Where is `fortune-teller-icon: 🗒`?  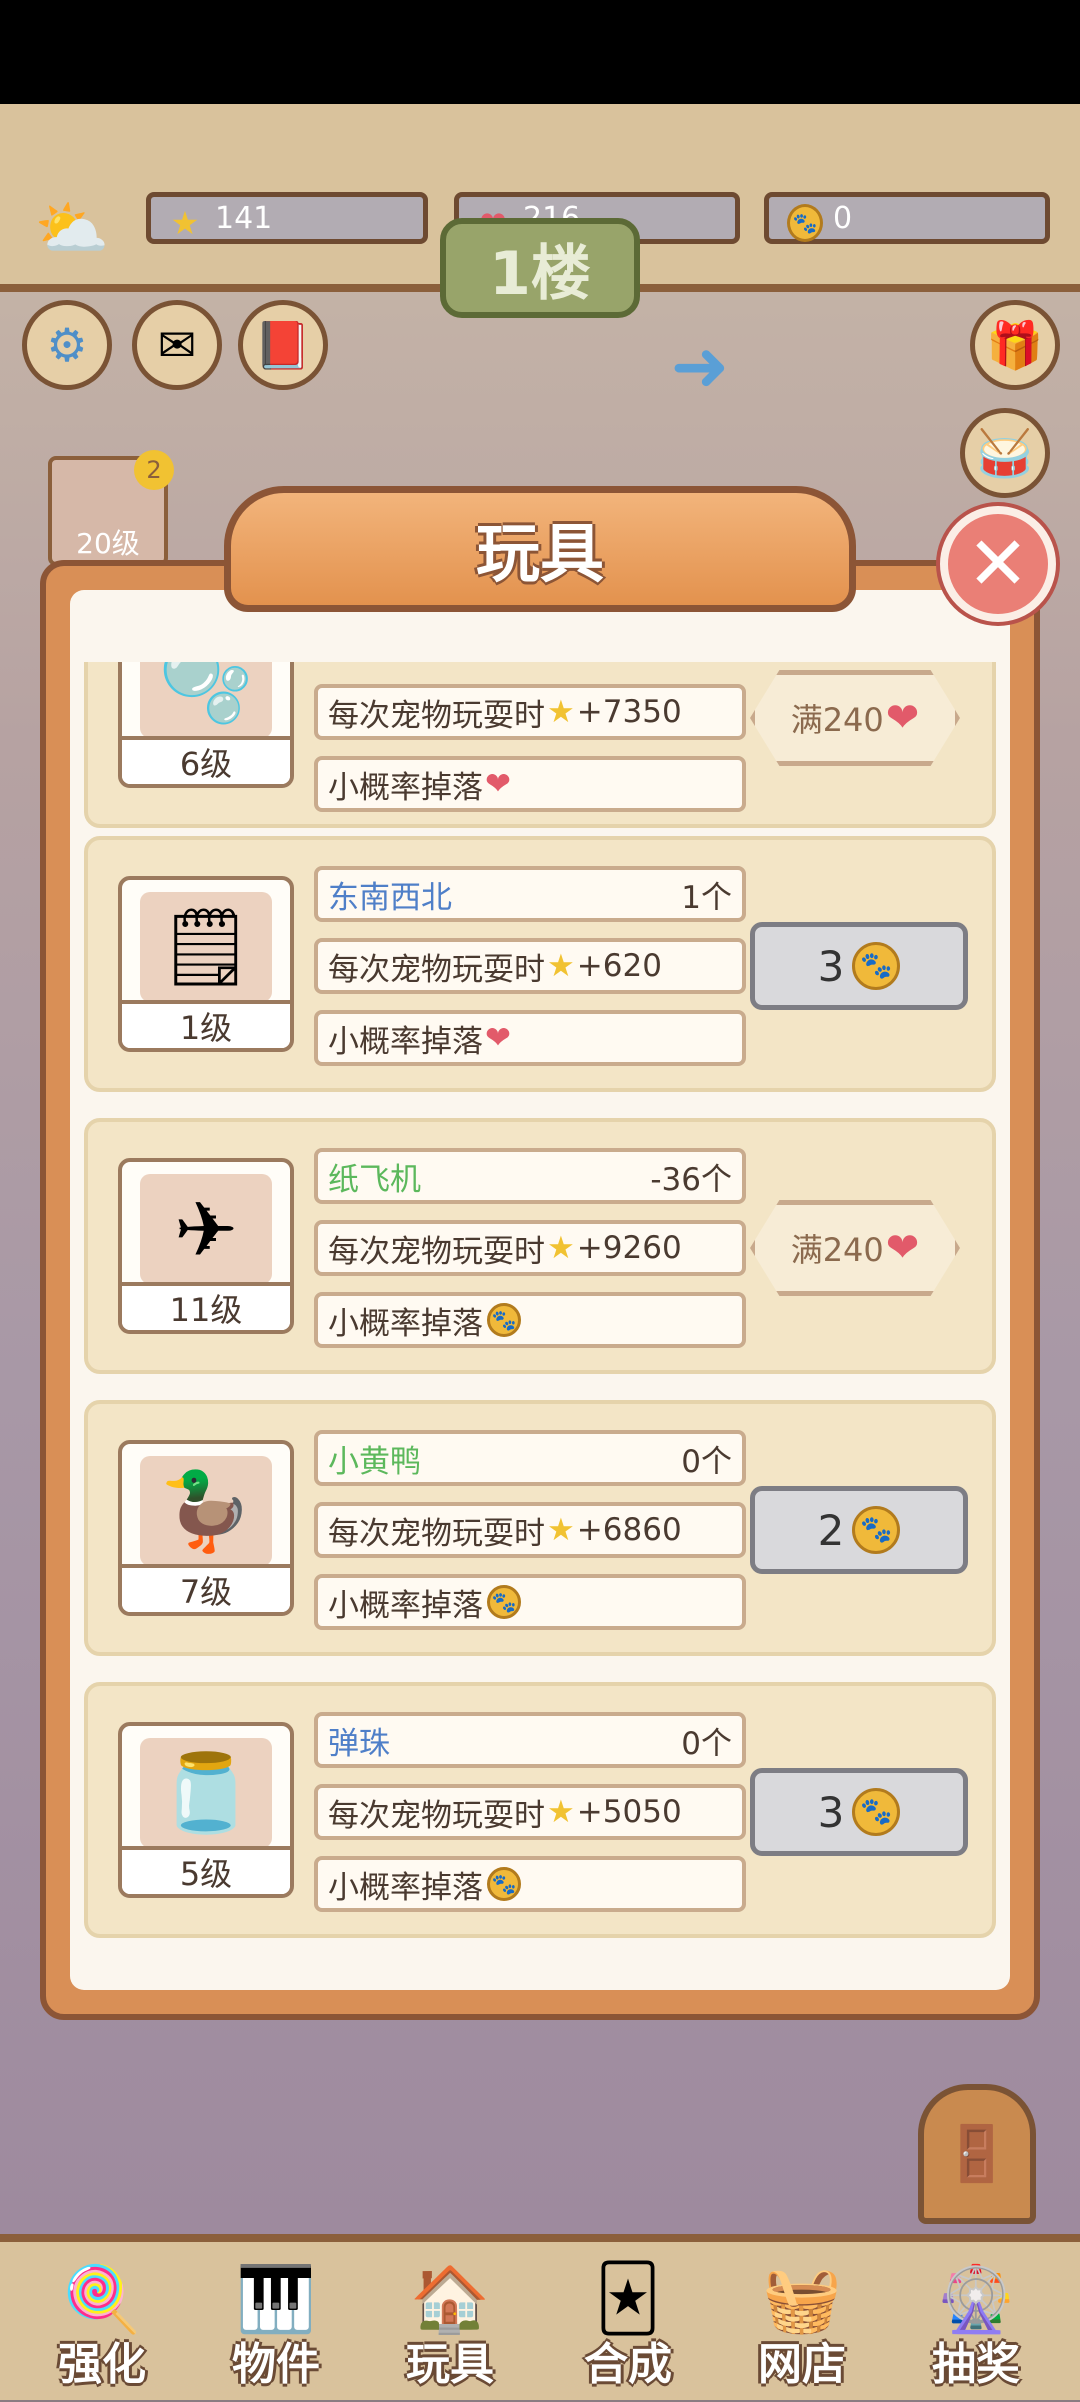 fortune-teller-icon: 🗒 is located at coordinates (206, 947).